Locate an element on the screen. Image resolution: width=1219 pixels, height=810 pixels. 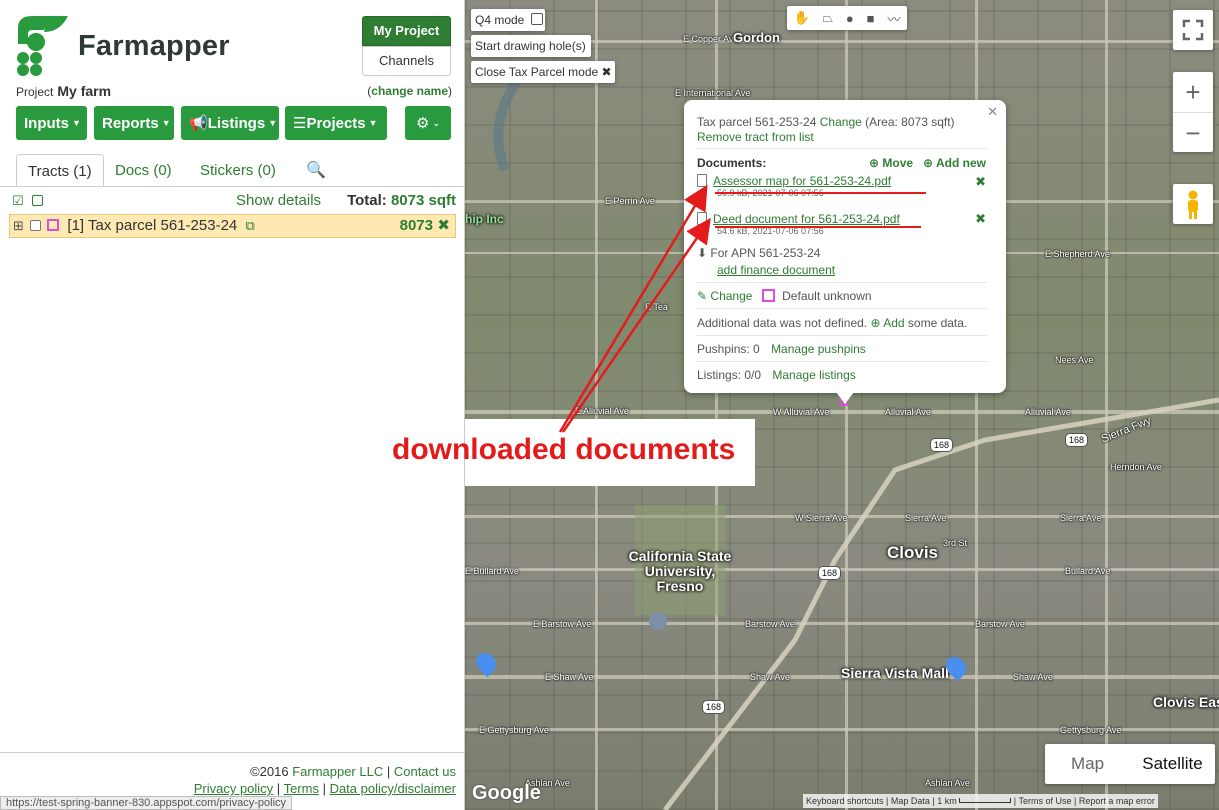
road-label: Gettysburg Ave is located at coordinates (1091, 730).